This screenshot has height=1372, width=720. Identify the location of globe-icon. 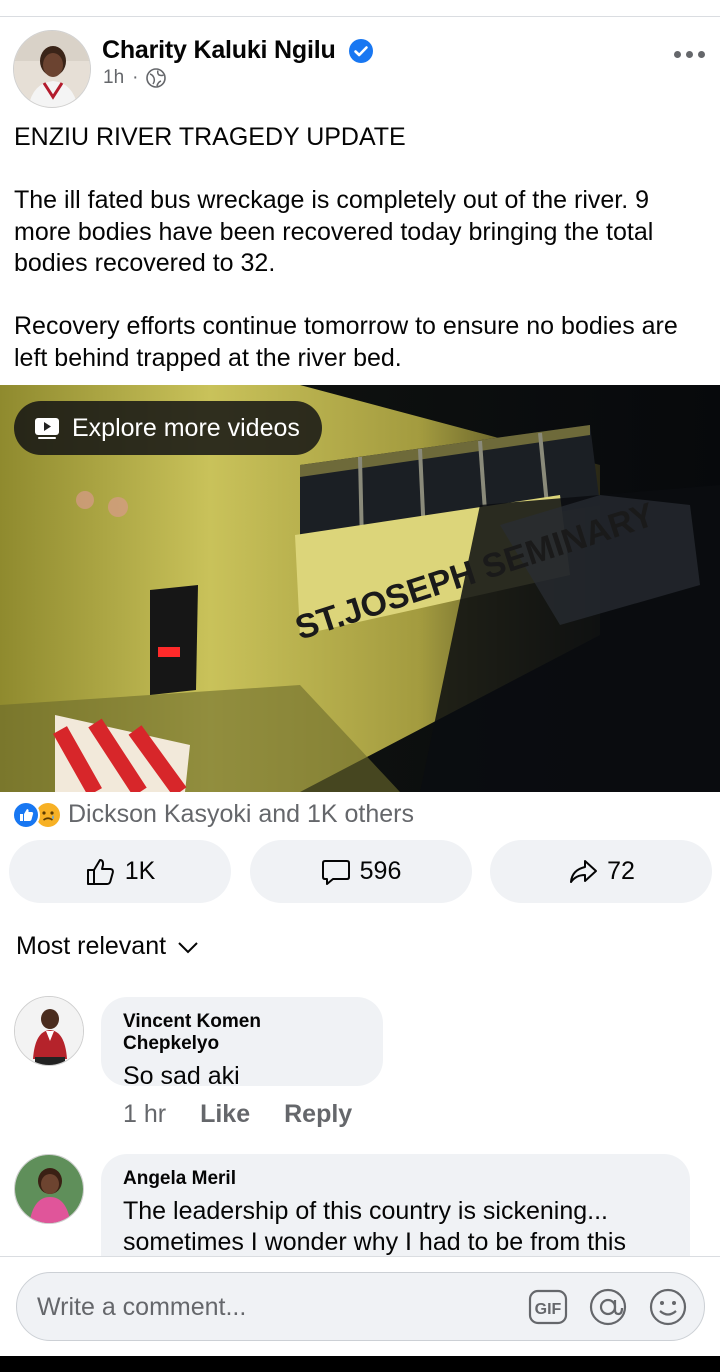
(156, 78).